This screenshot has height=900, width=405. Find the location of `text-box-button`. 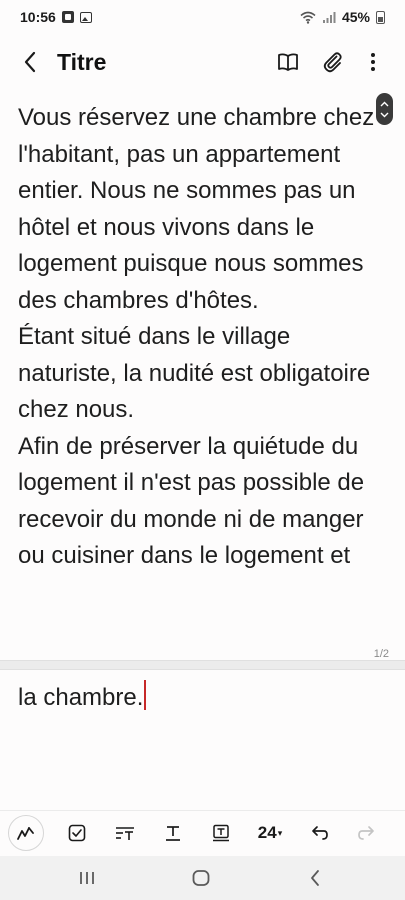

text-box-button is located at coordinates (221, 833).